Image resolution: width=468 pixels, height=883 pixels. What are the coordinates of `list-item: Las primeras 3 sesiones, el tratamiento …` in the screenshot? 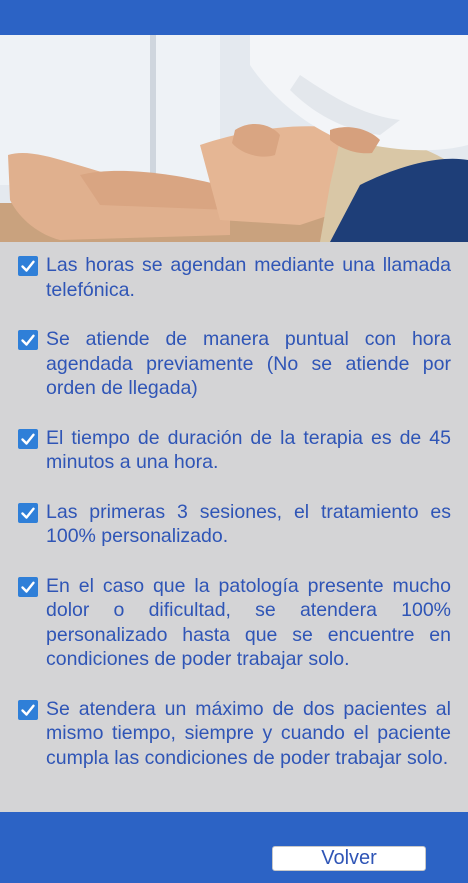 It's located at (234, 524).